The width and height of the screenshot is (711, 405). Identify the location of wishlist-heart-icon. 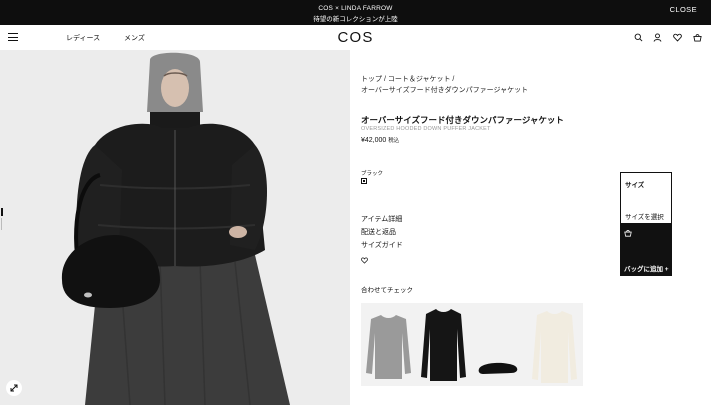
(364, 257).